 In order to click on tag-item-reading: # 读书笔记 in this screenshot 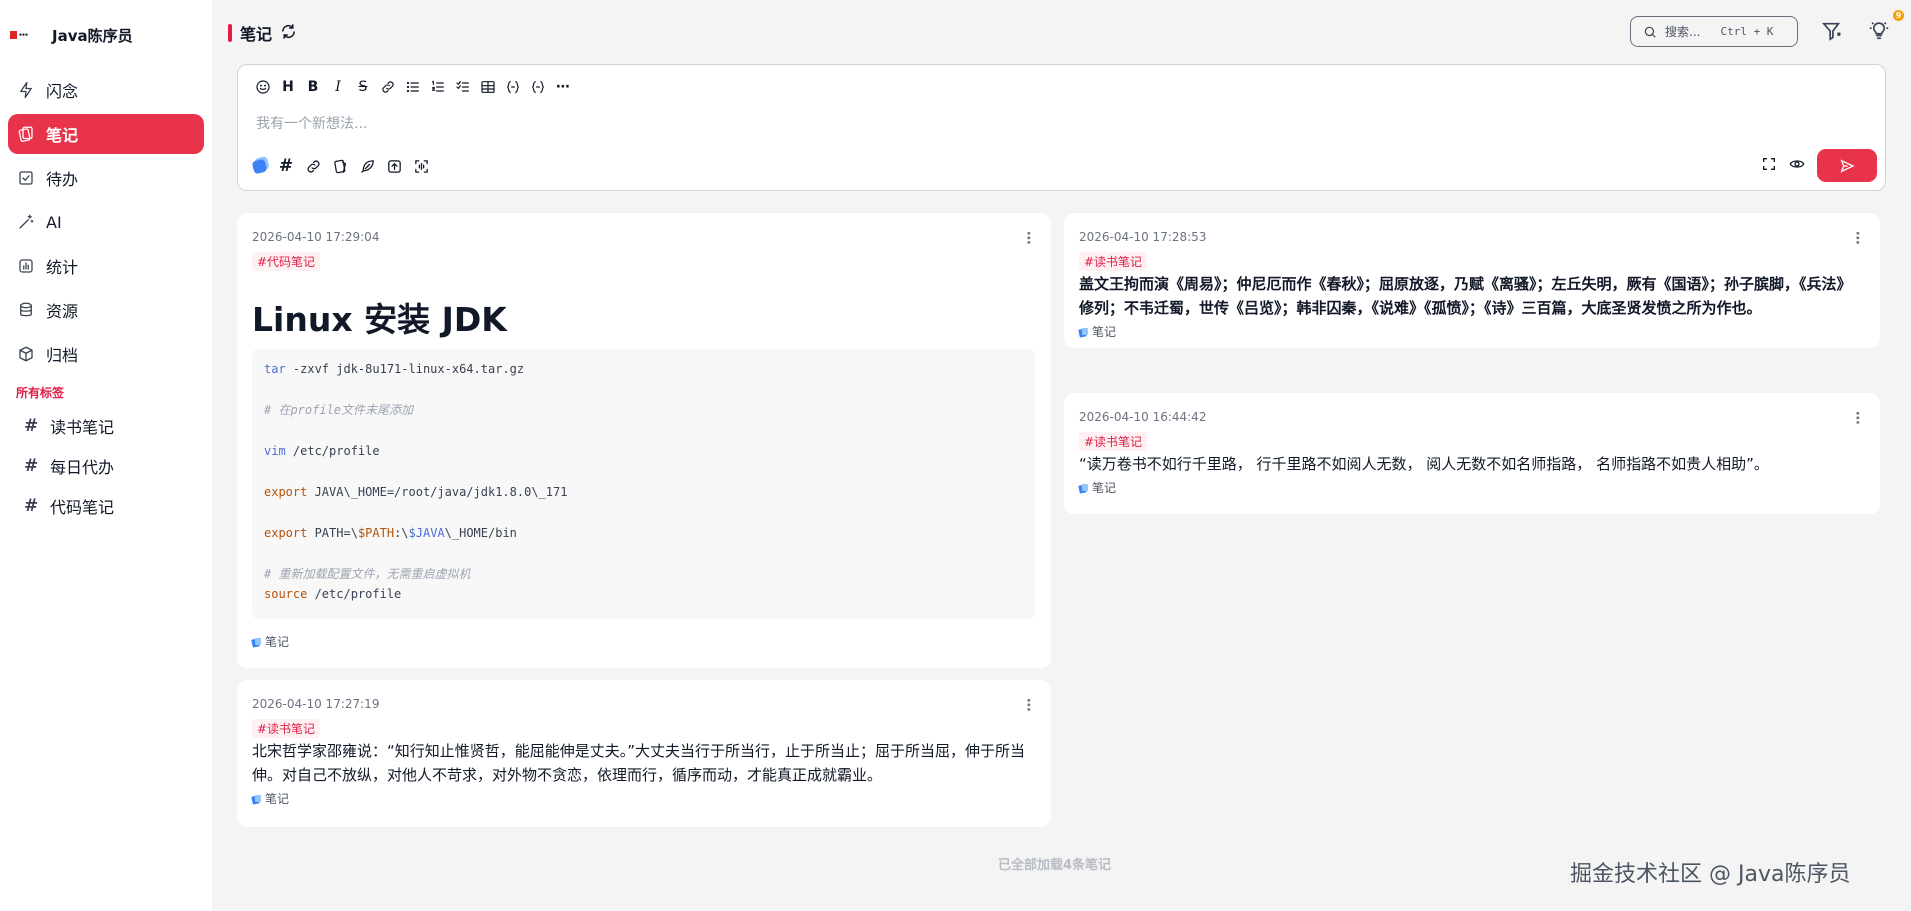, I will do `click(106, 426)`.